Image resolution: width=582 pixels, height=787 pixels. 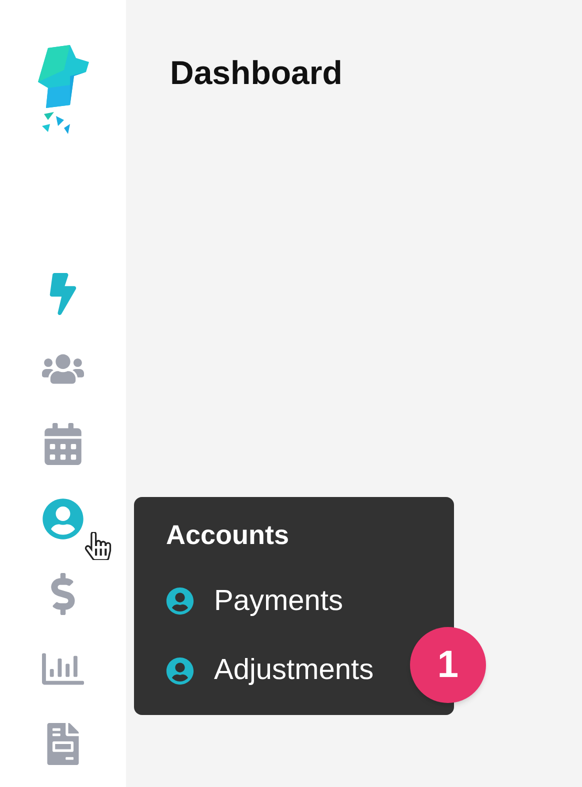 What do you see at coordinates (98, 546) in the screenshot?
I see `hand-cursor-icon` at bounding box center [98, 546].